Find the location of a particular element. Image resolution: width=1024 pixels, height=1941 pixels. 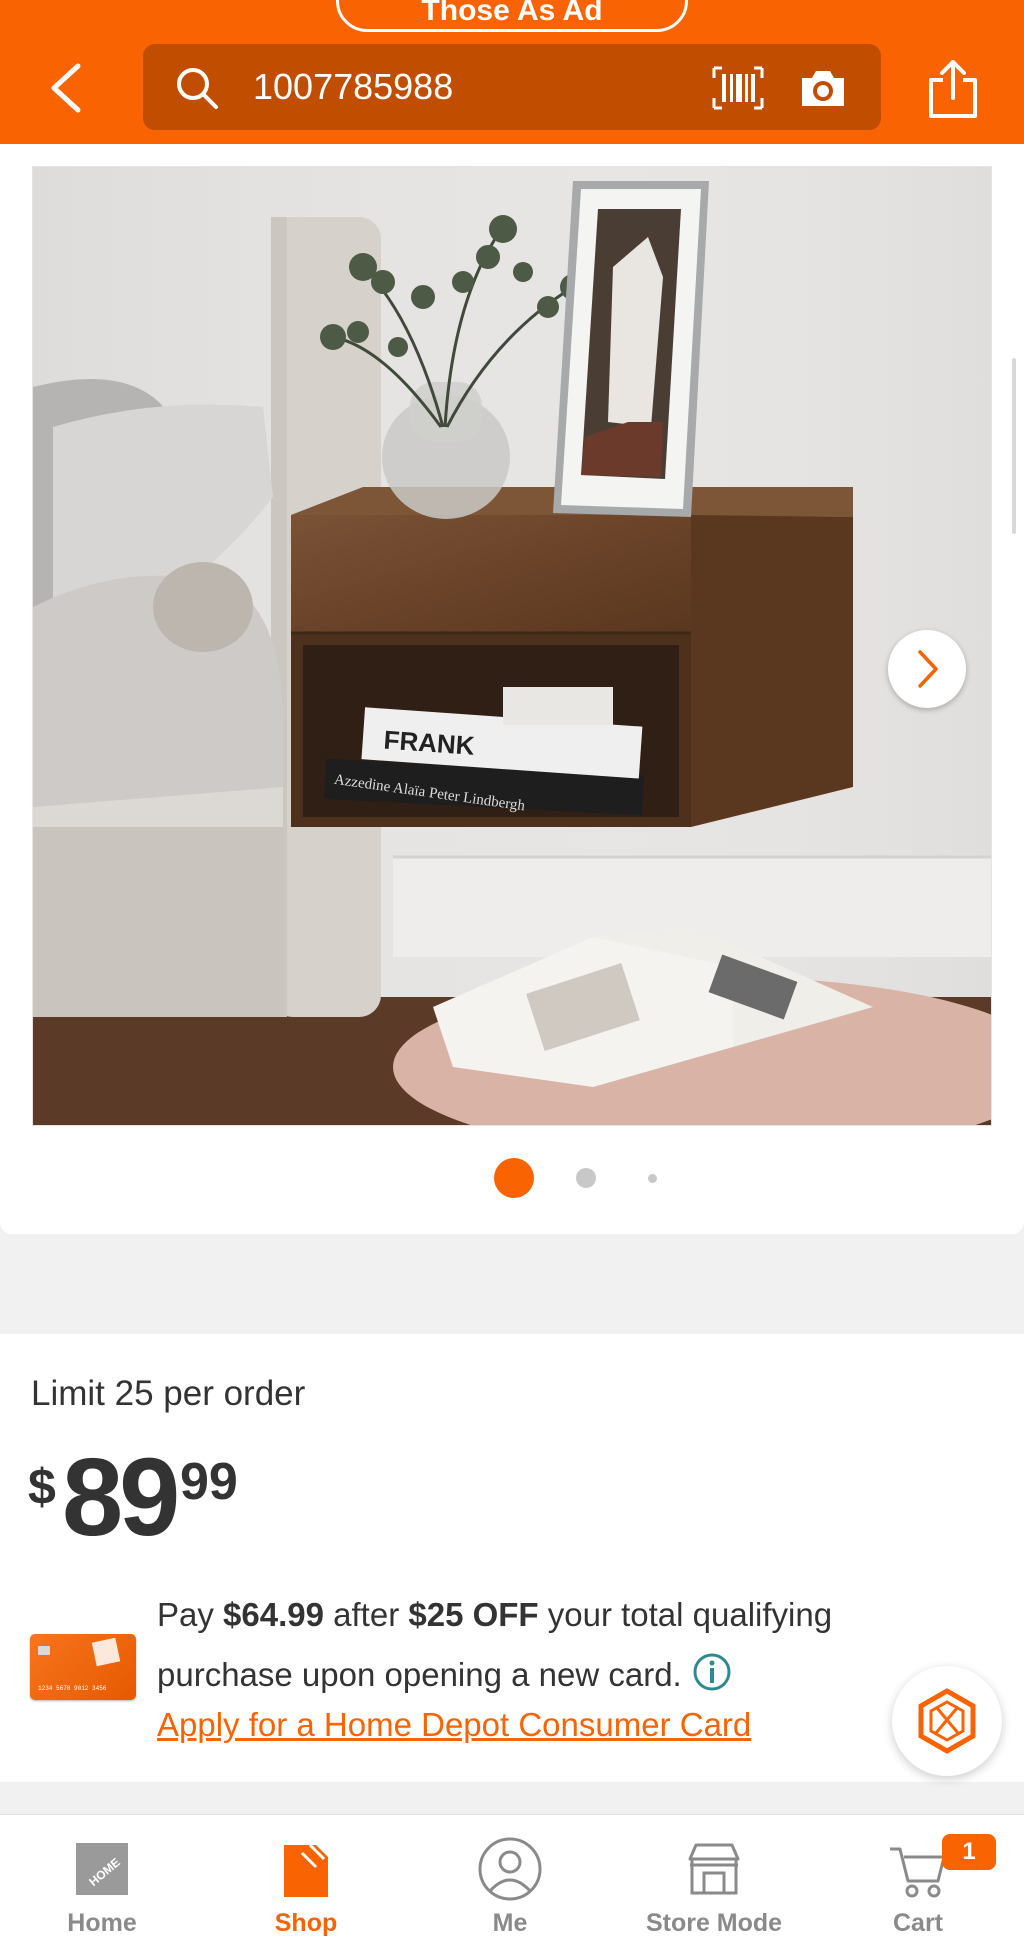

price-cents: 99 is located at coordinates (209, 1482).